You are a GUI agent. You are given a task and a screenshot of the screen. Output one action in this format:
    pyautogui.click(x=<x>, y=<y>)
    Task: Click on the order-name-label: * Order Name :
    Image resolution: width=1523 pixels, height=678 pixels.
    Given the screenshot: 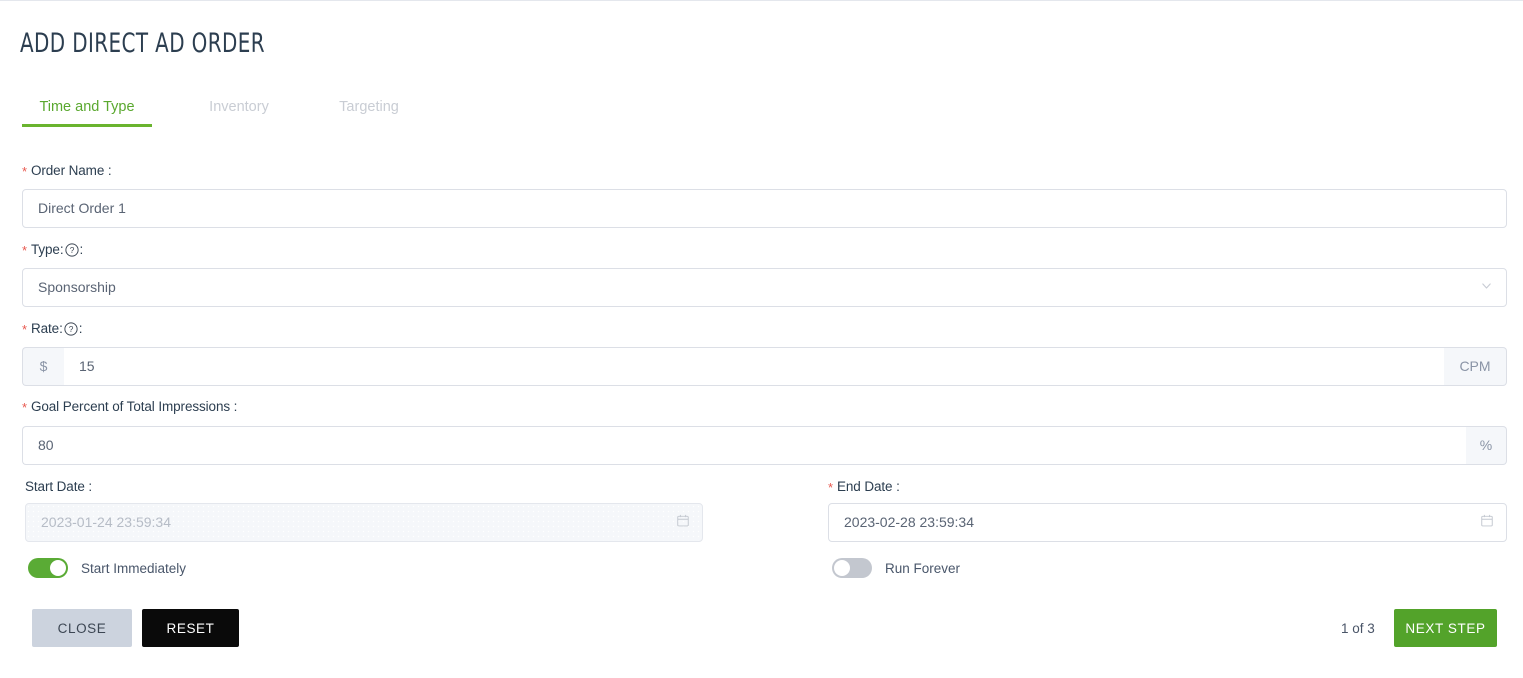 What is the action you would take?
    pyautogui.click(x=67, y=171)
    